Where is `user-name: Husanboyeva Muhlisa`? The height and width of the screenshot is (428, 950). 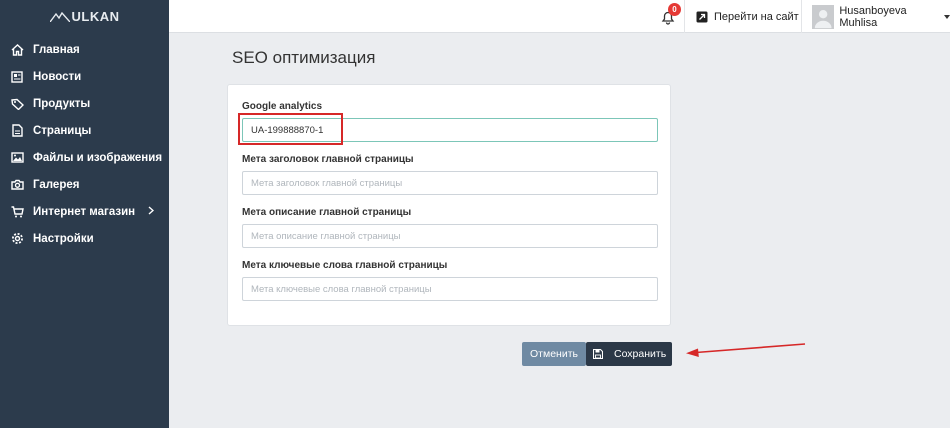 user-name: Husanboyeva Muhlisa is located at coordinates (873, 16).